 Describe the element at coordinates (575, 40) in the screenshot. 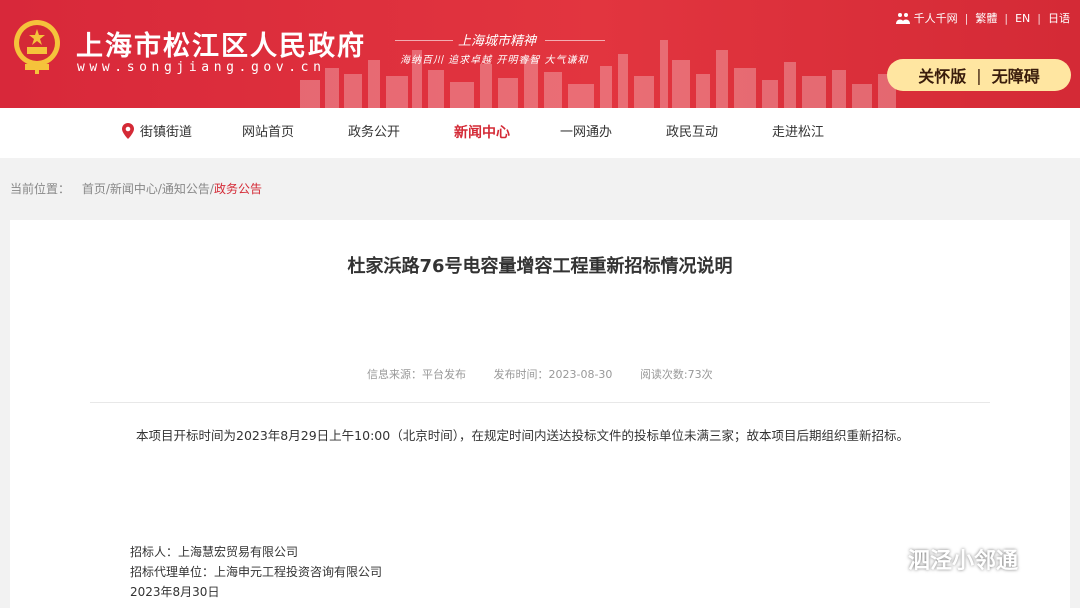

I see `spirit-divider-right` at that location.